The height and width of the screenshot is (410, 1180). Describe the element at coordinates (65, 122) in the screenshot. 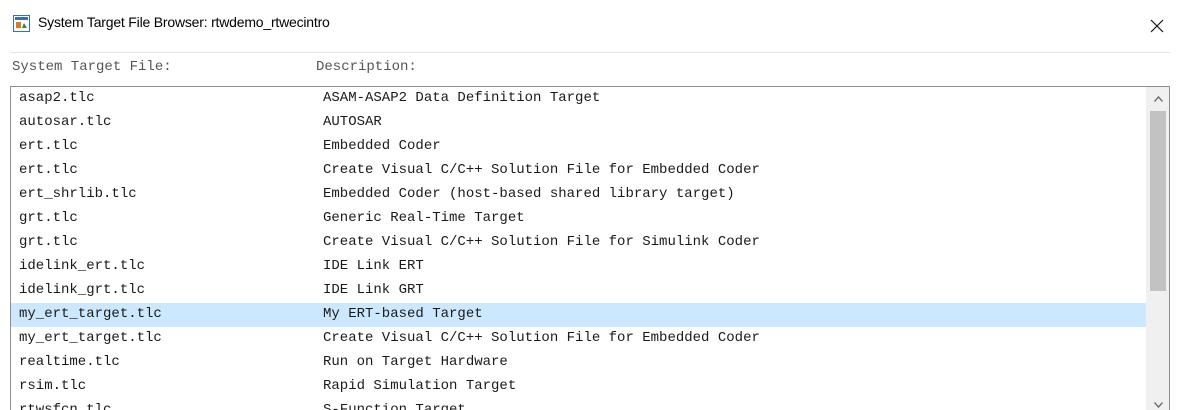

I see `target-file-name: autosar.tlc` at that location.